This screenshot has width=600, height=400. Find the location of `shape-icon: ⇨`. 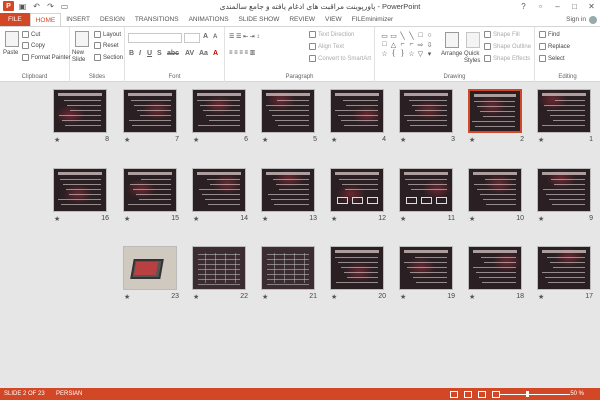

shape-icon: ⇨ is located at coordinates (420, 44).